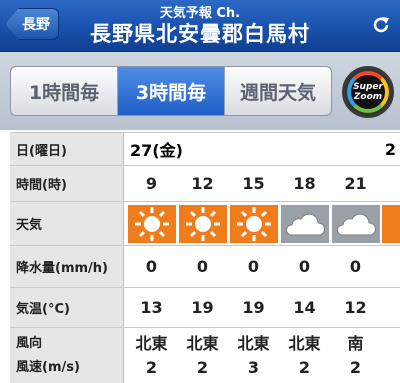  What do you see at coordinates (151, 183) in the screenshot?
I see `time-cell: 9` at bounding box center [151, 183].